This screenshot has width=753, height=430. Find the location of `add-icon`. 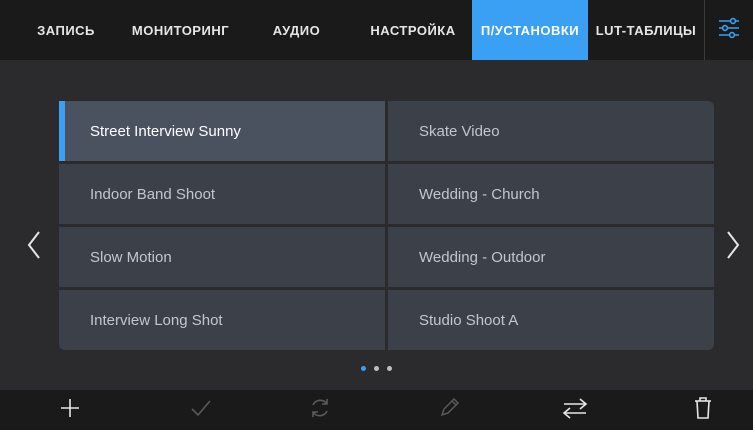

add-icon is located at coordinates (70, 410).